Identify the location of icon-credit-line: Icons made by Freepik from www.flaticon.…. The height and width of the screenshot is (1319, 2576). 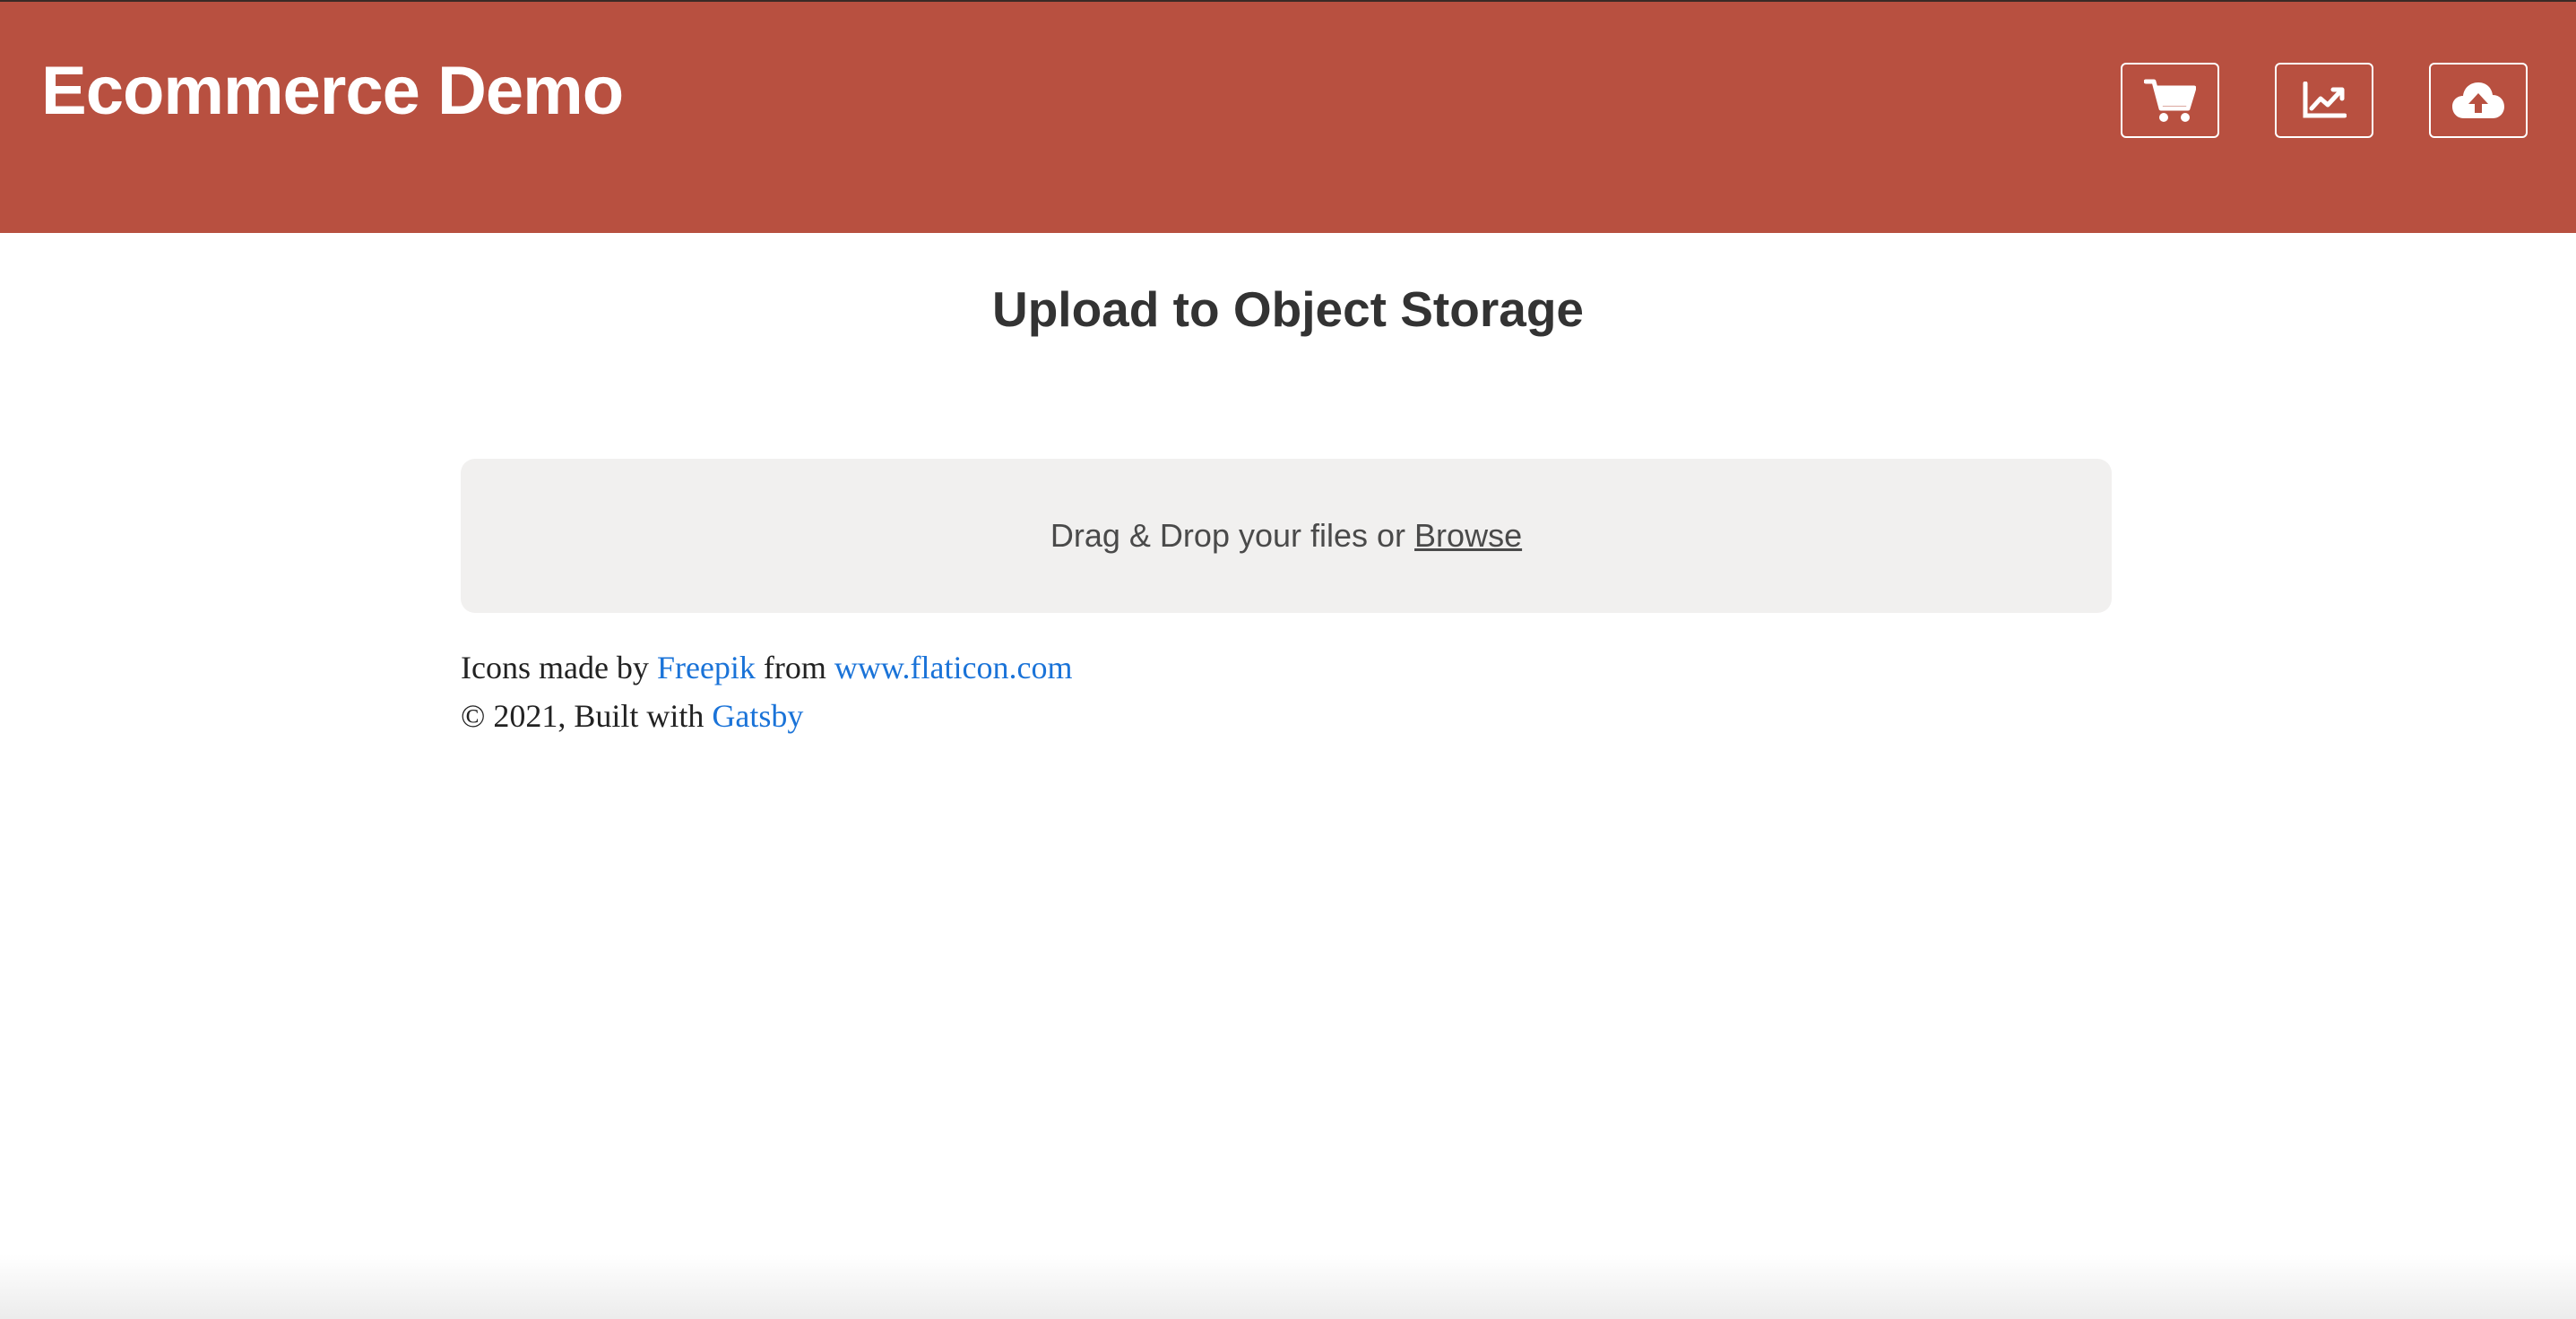
(766, 668).